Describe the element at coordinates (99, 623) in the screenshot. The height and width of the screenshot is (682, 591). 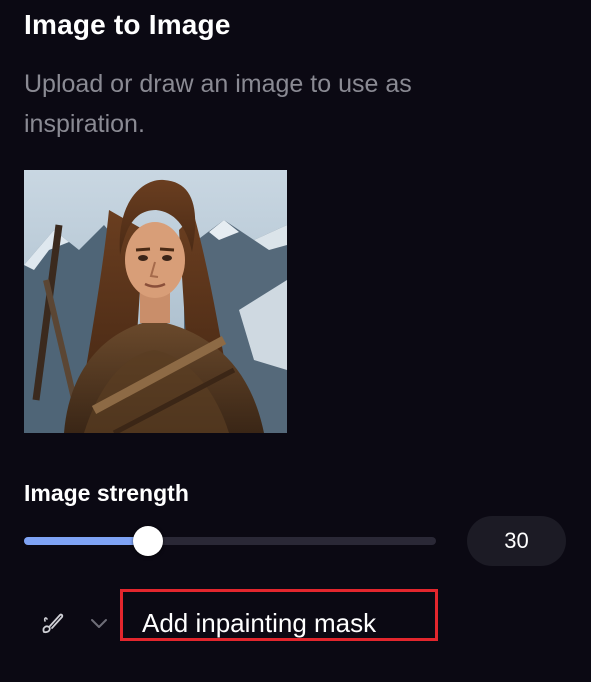
I see `chevron-down-icon` at that location.